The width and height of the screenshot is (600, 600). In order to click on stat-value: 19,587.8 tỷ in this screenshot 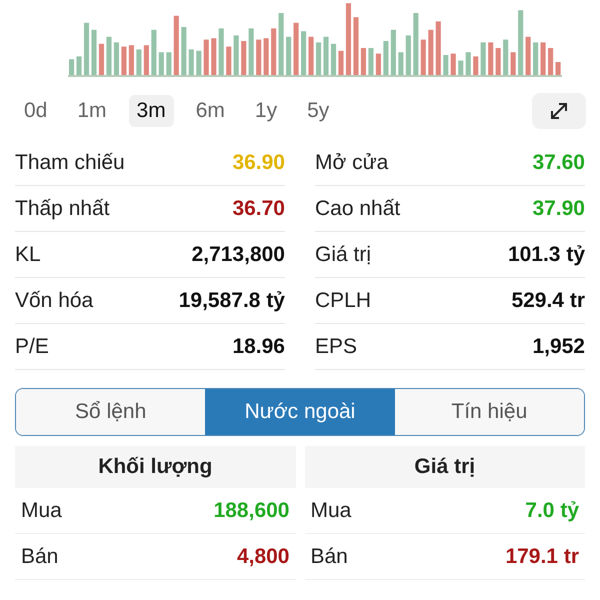, I will do `click(231, 301)`.